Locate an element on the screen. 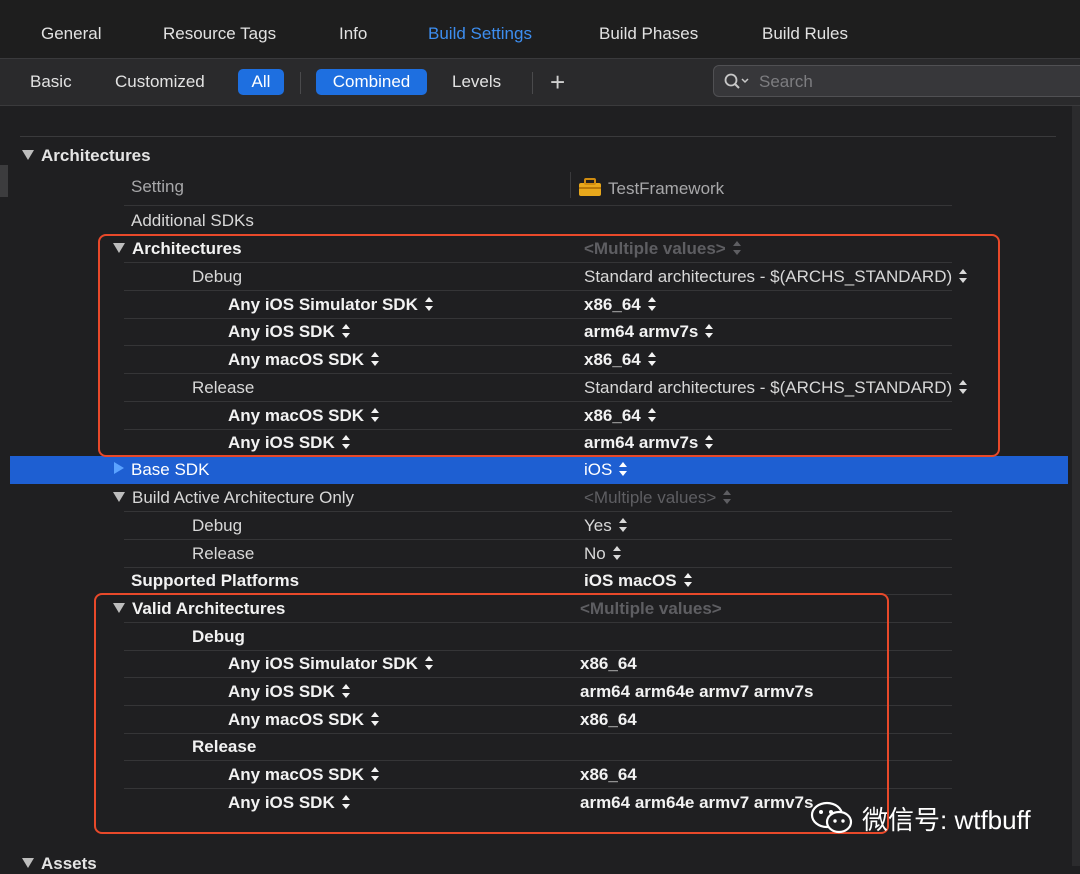 This screenshot has height=874, width=1080. section-architectures: Architectures is located at coordinates (86, 156).